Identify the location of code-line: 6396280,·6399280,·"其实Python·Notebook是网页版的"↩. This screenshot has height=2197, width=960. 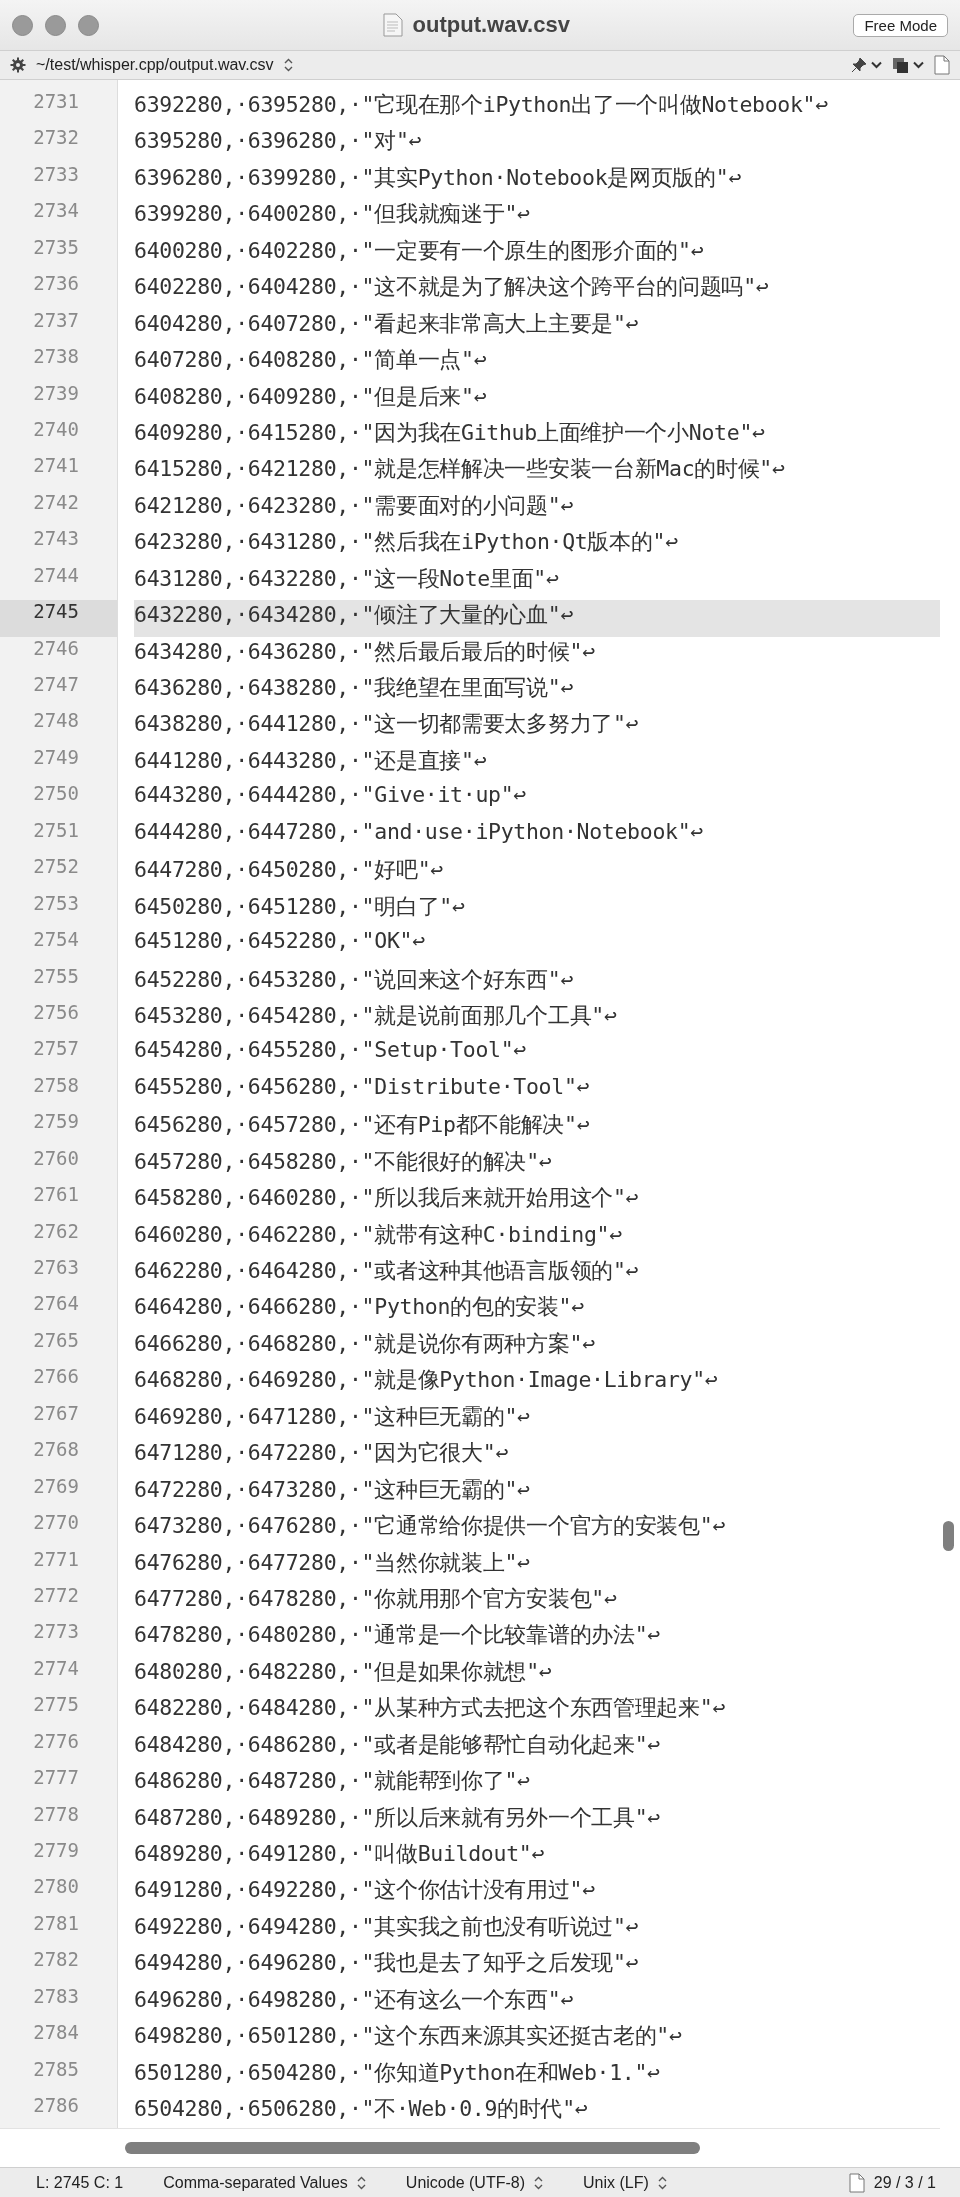
(438, 177).